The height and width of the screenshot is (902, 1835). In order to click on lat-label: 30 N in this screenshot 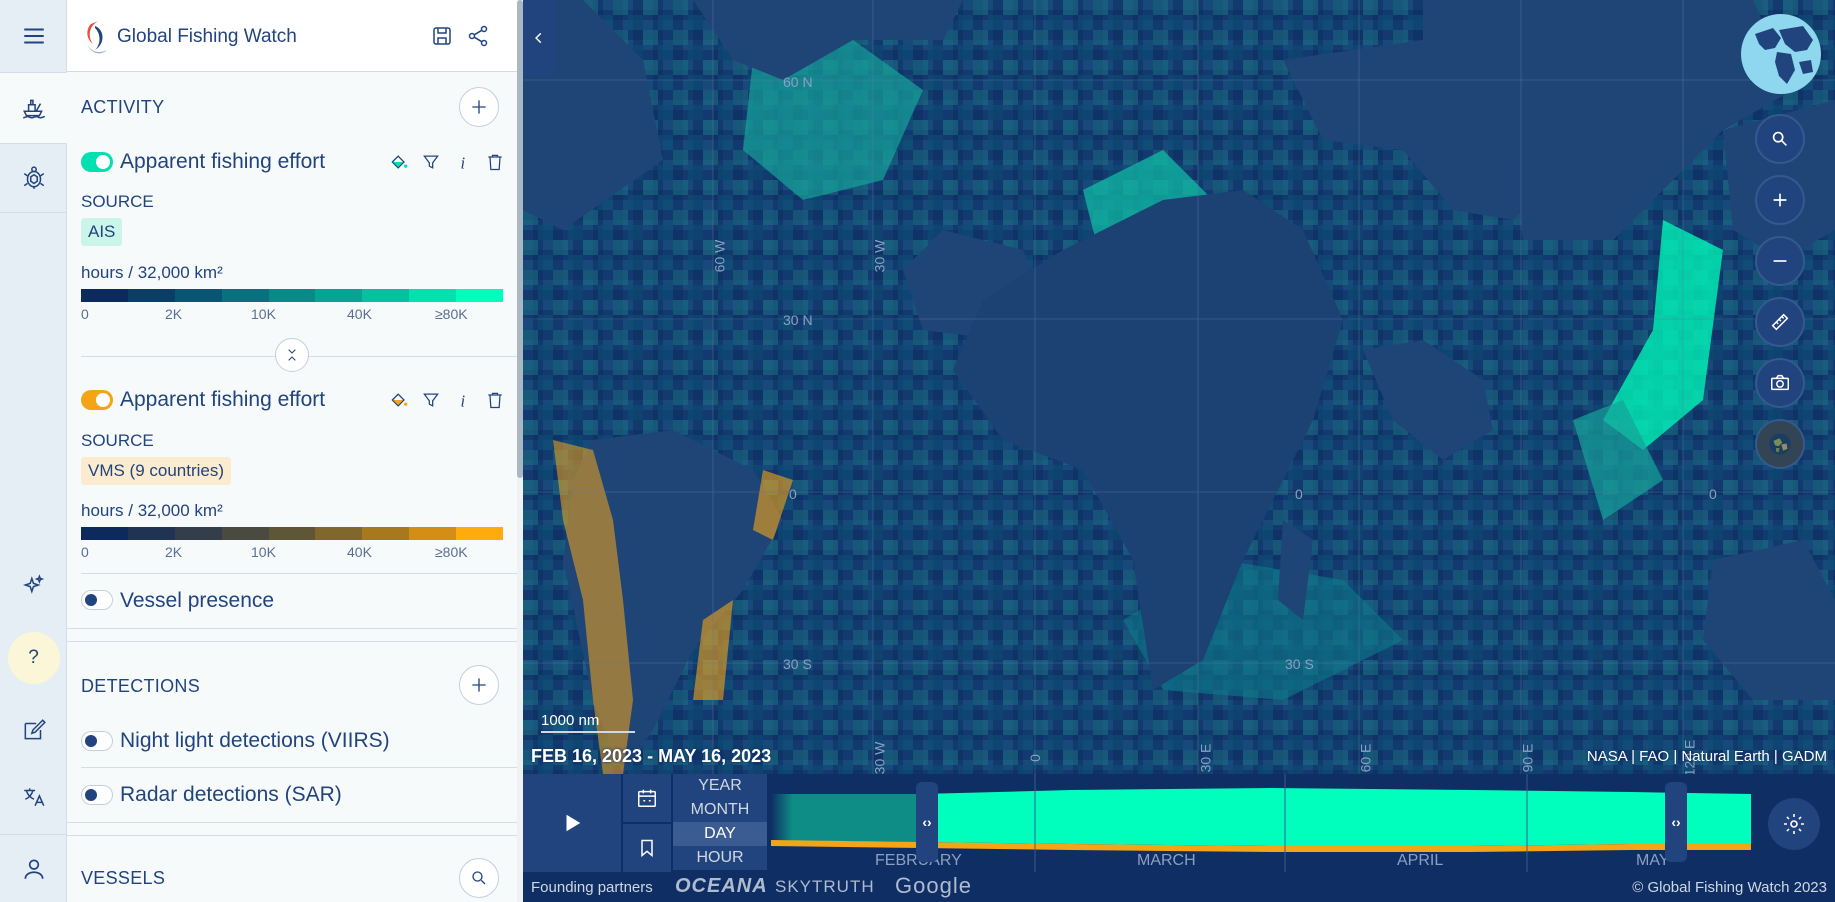, I will do `click(798, 320)`.